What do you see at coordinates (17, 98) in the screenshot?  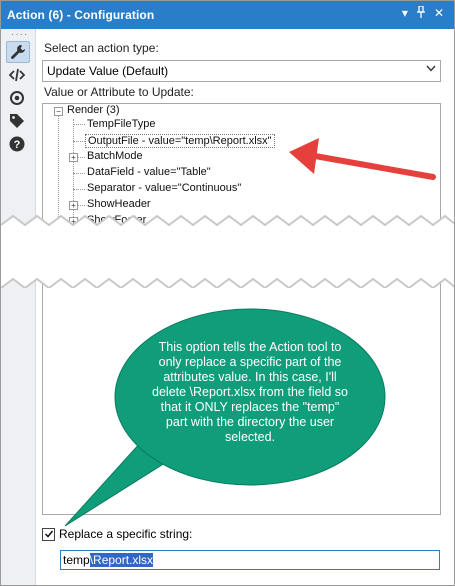 I see `target-icon` at bounding box center [17, 98].